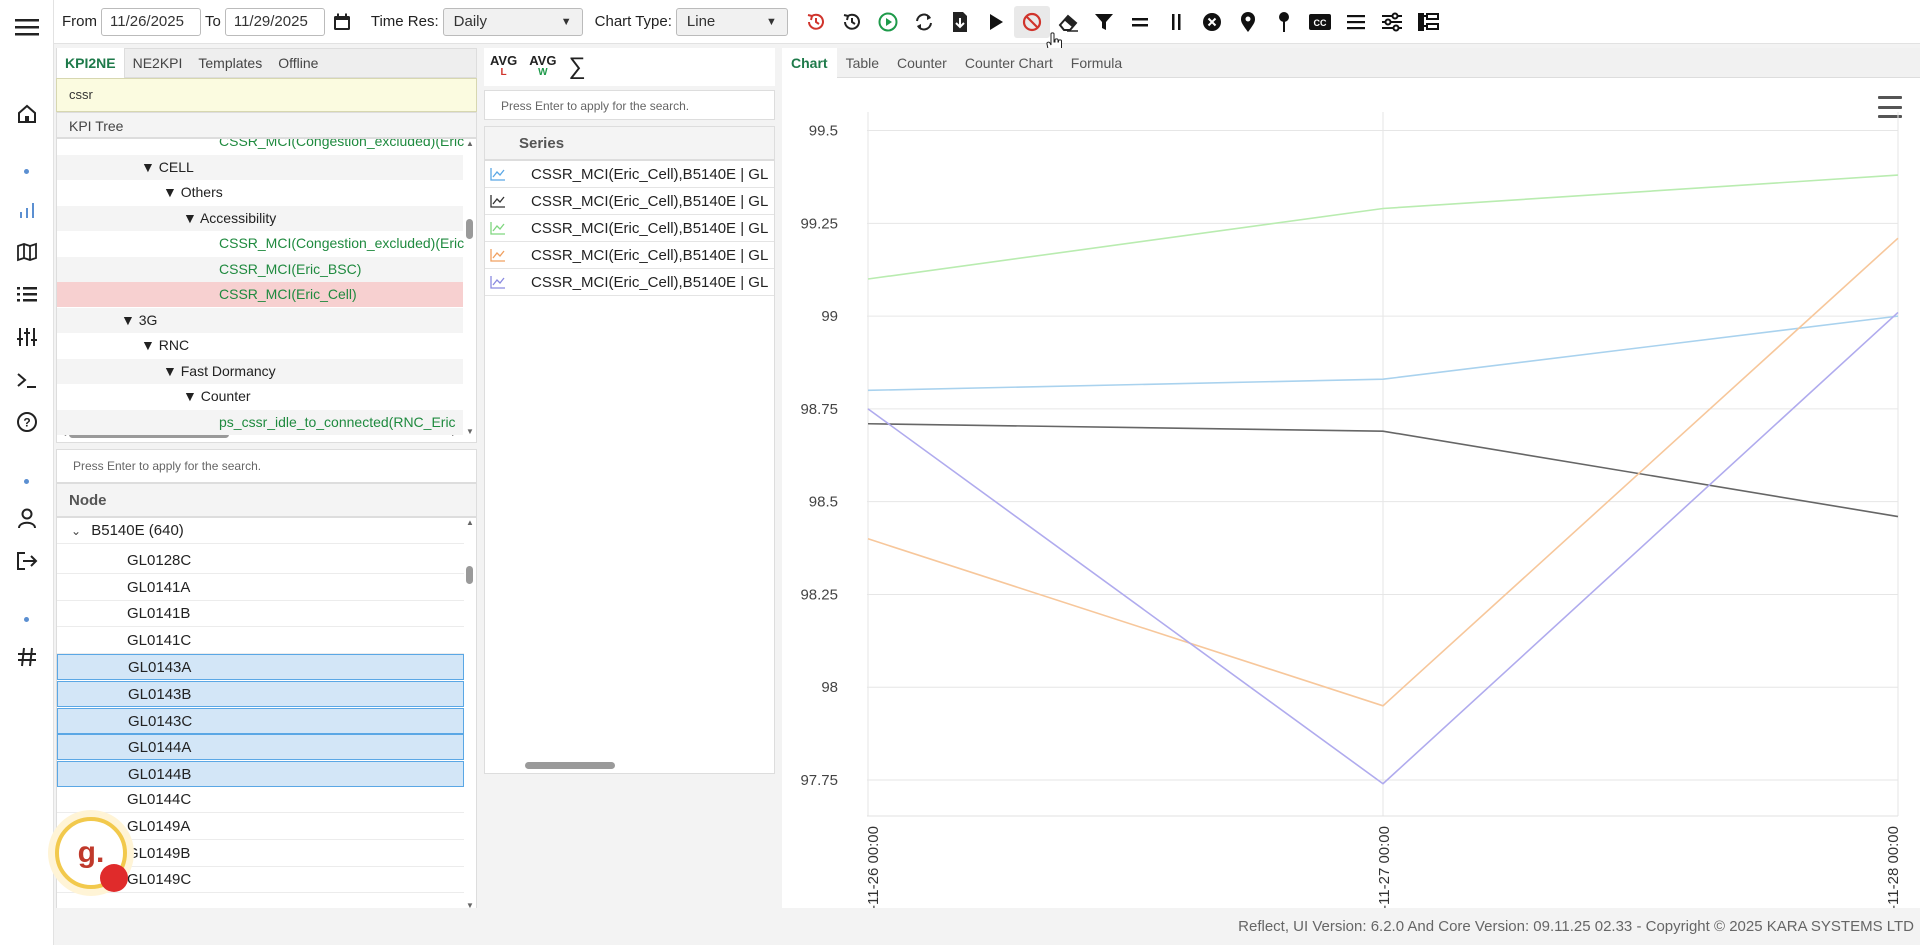 This screenshot has height=945, width=1920. Describe the element at coordinates (469, 229) in the screenshot. I see `tree-scroll-thumb` at that location.